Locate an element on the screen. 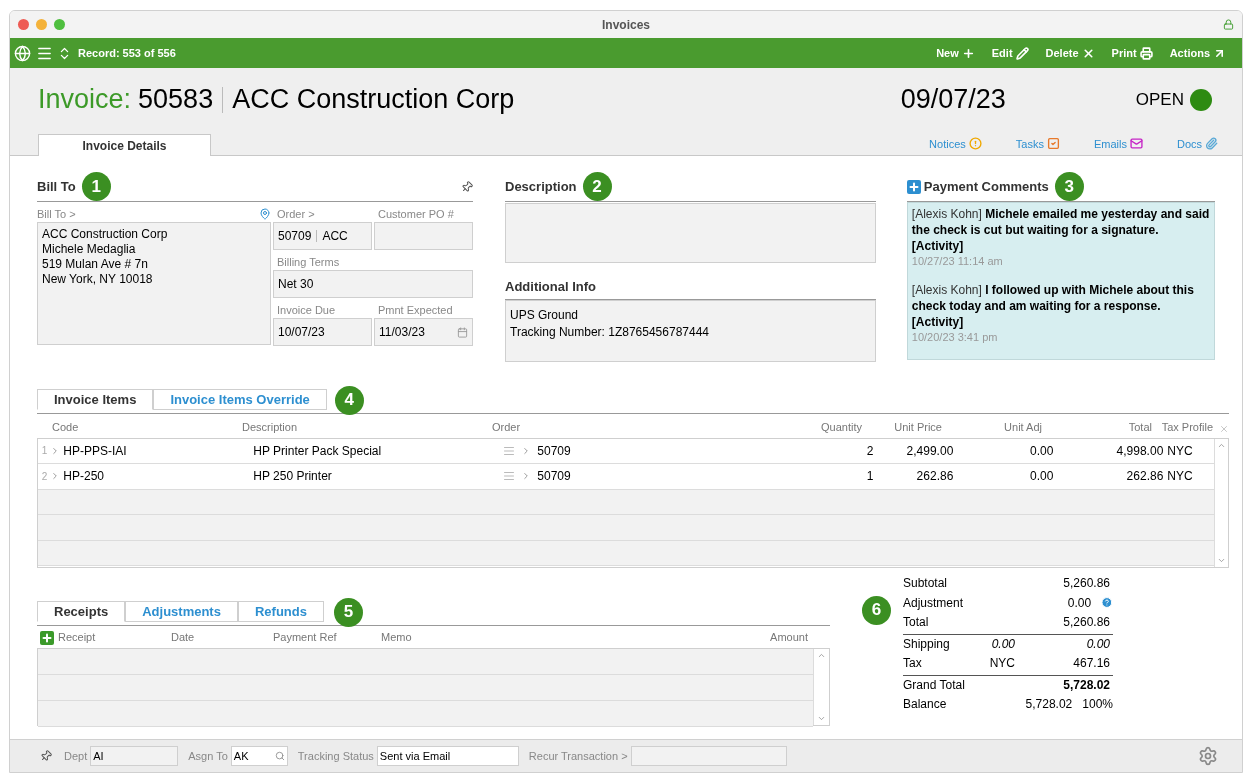 The image size is (1252, 773). info-line: UPS Ground is located at coordinates (545, 315).